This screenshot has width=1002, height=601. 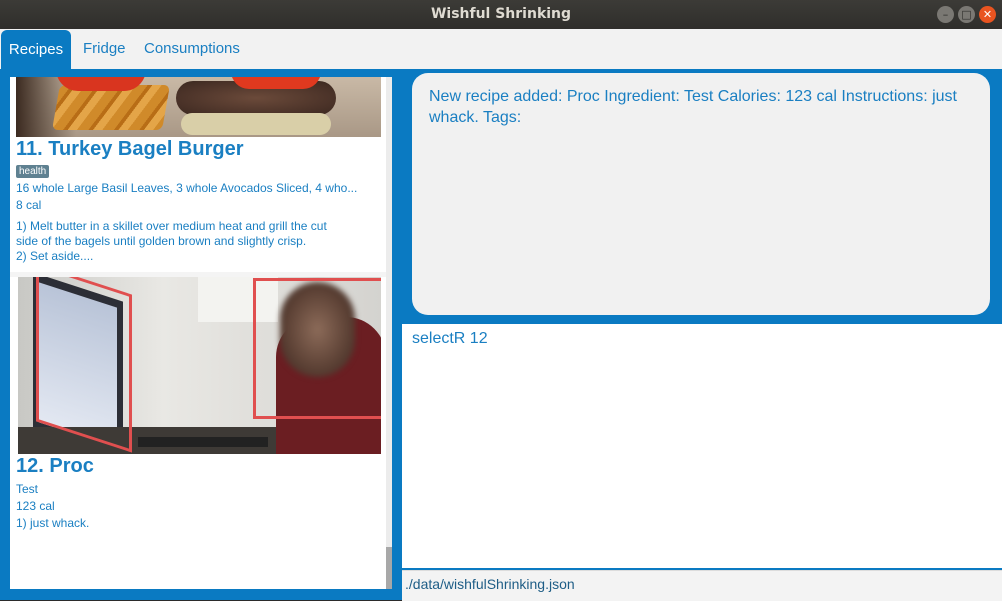 What do you see at coordinates (490, 584) in the screenshot?
I see `status-path: ./data/wishfulShrinking.json` at bounding box center [490, 584].